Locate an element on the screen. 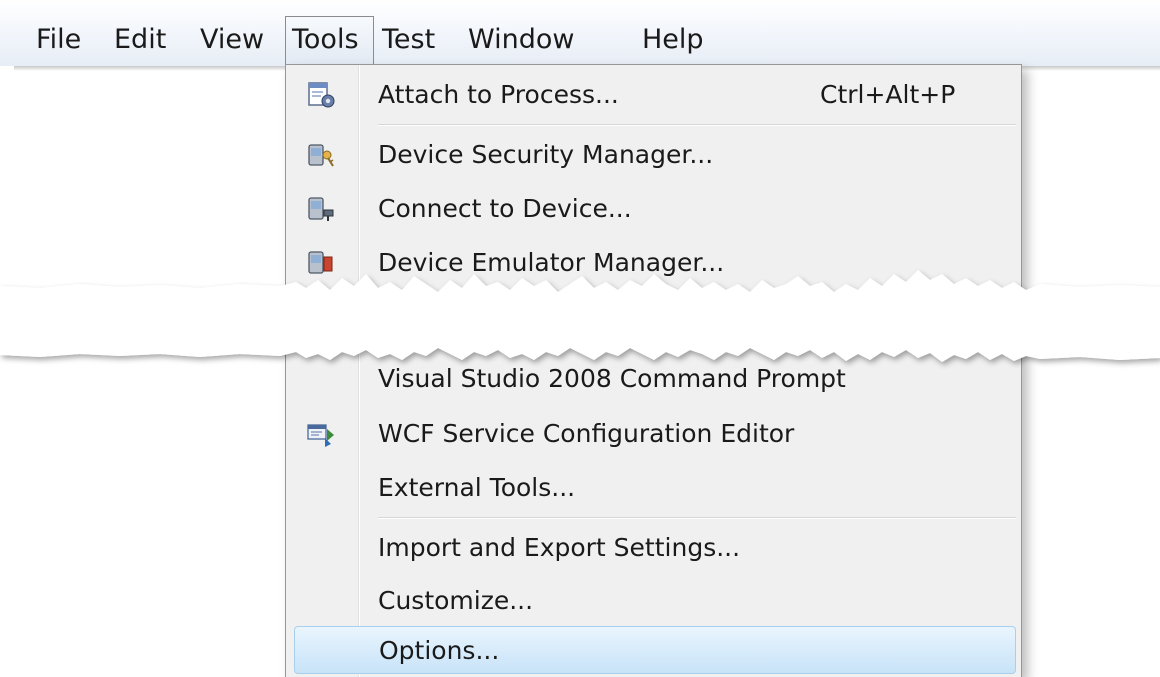  wcf-config-icon is located at coordinates (320, 435).